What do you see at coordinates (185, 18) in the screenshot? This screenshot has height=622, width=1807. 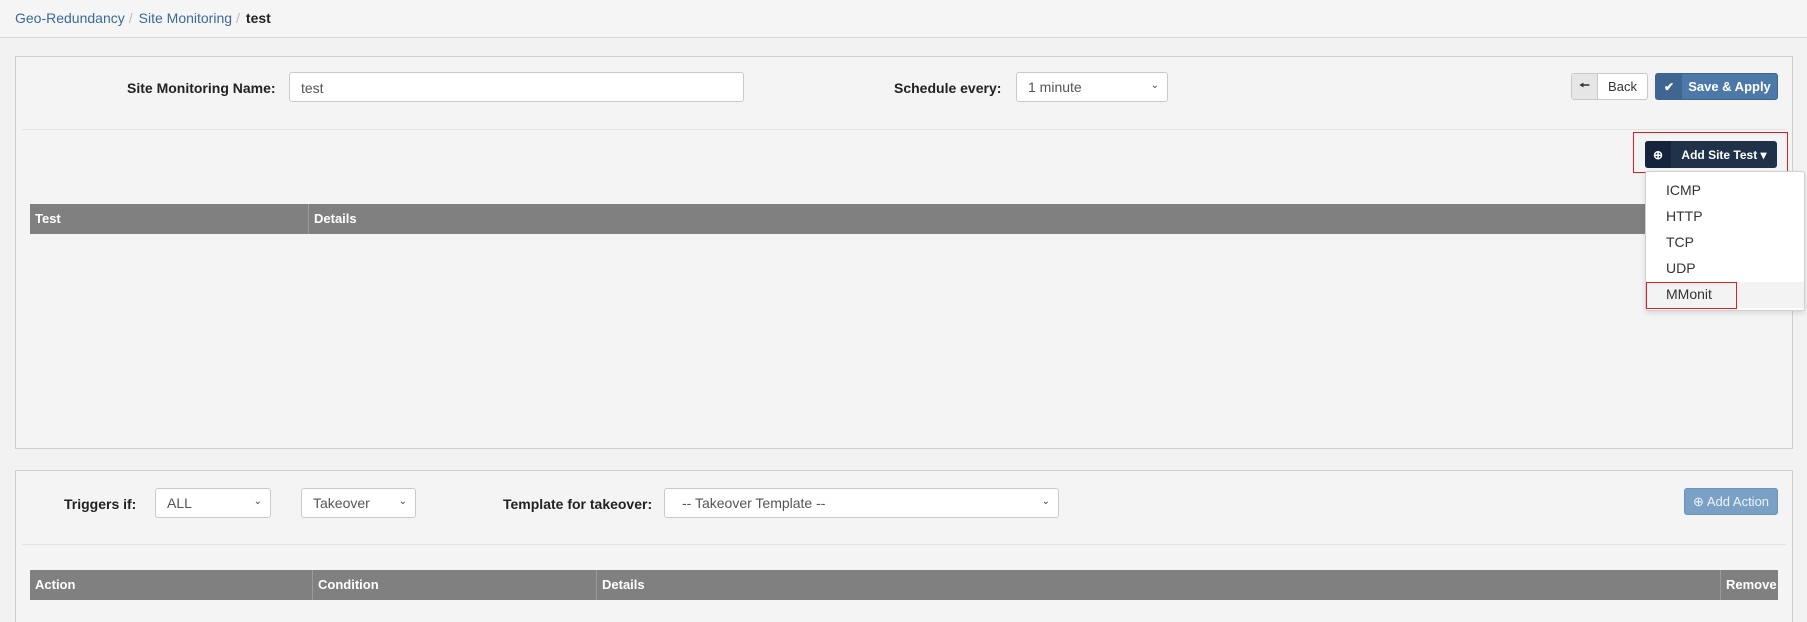 I see `breadcrumb-site-monitoring: Site Monitoring` at bounding box center [185, 18].